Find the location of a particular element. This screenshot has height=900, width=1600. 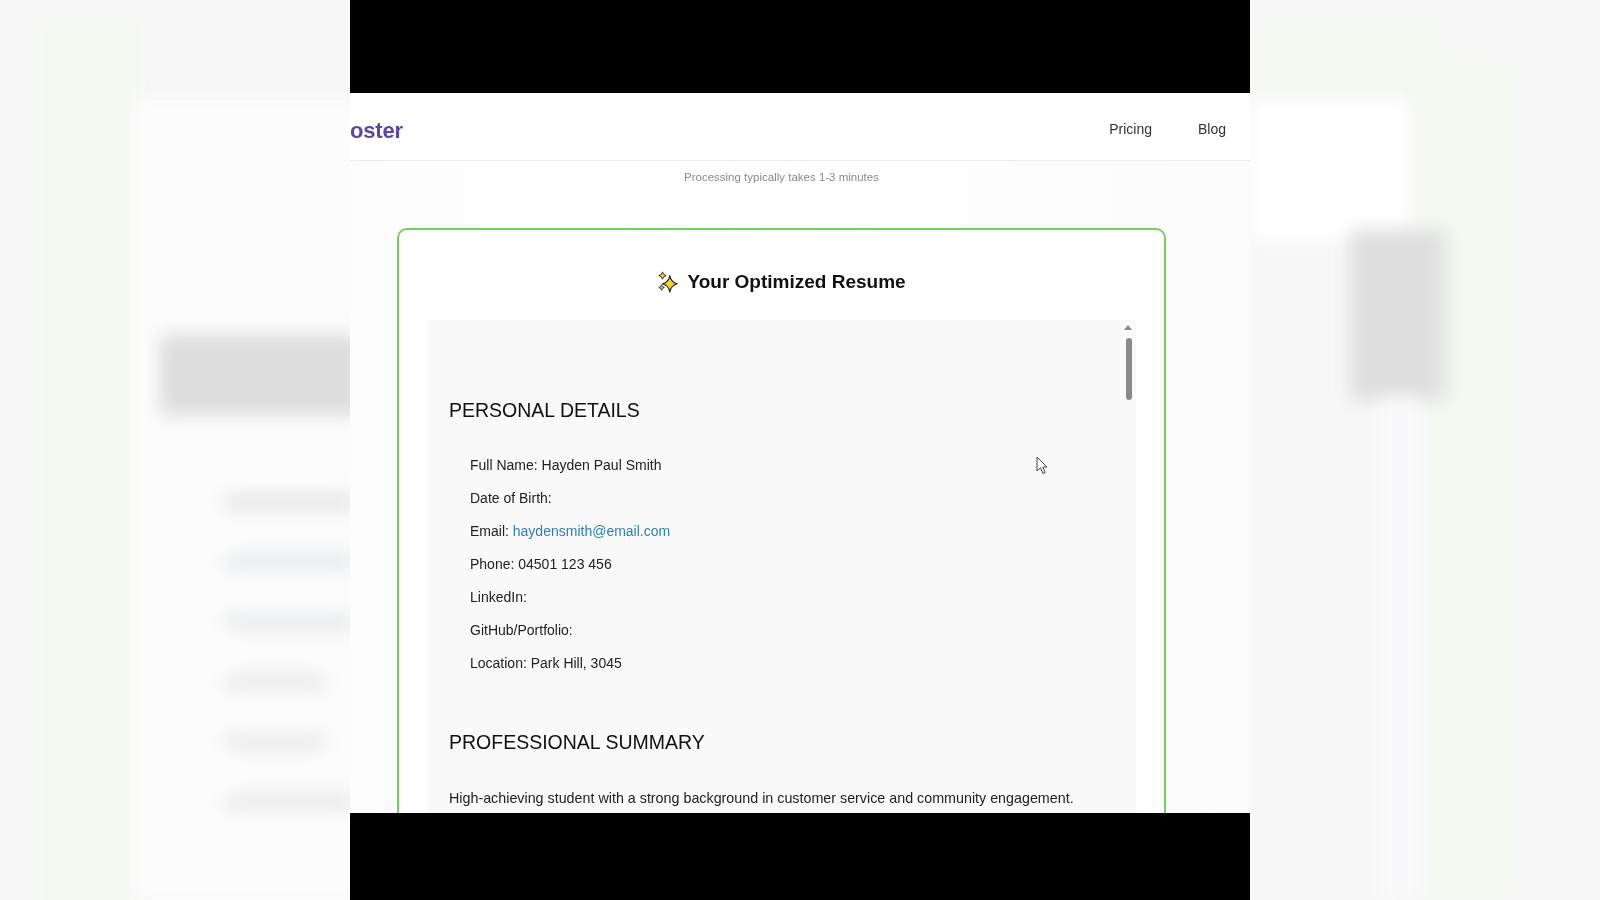

detail-line: GitHub/Portfolio: is located at coordinates (521, 630).